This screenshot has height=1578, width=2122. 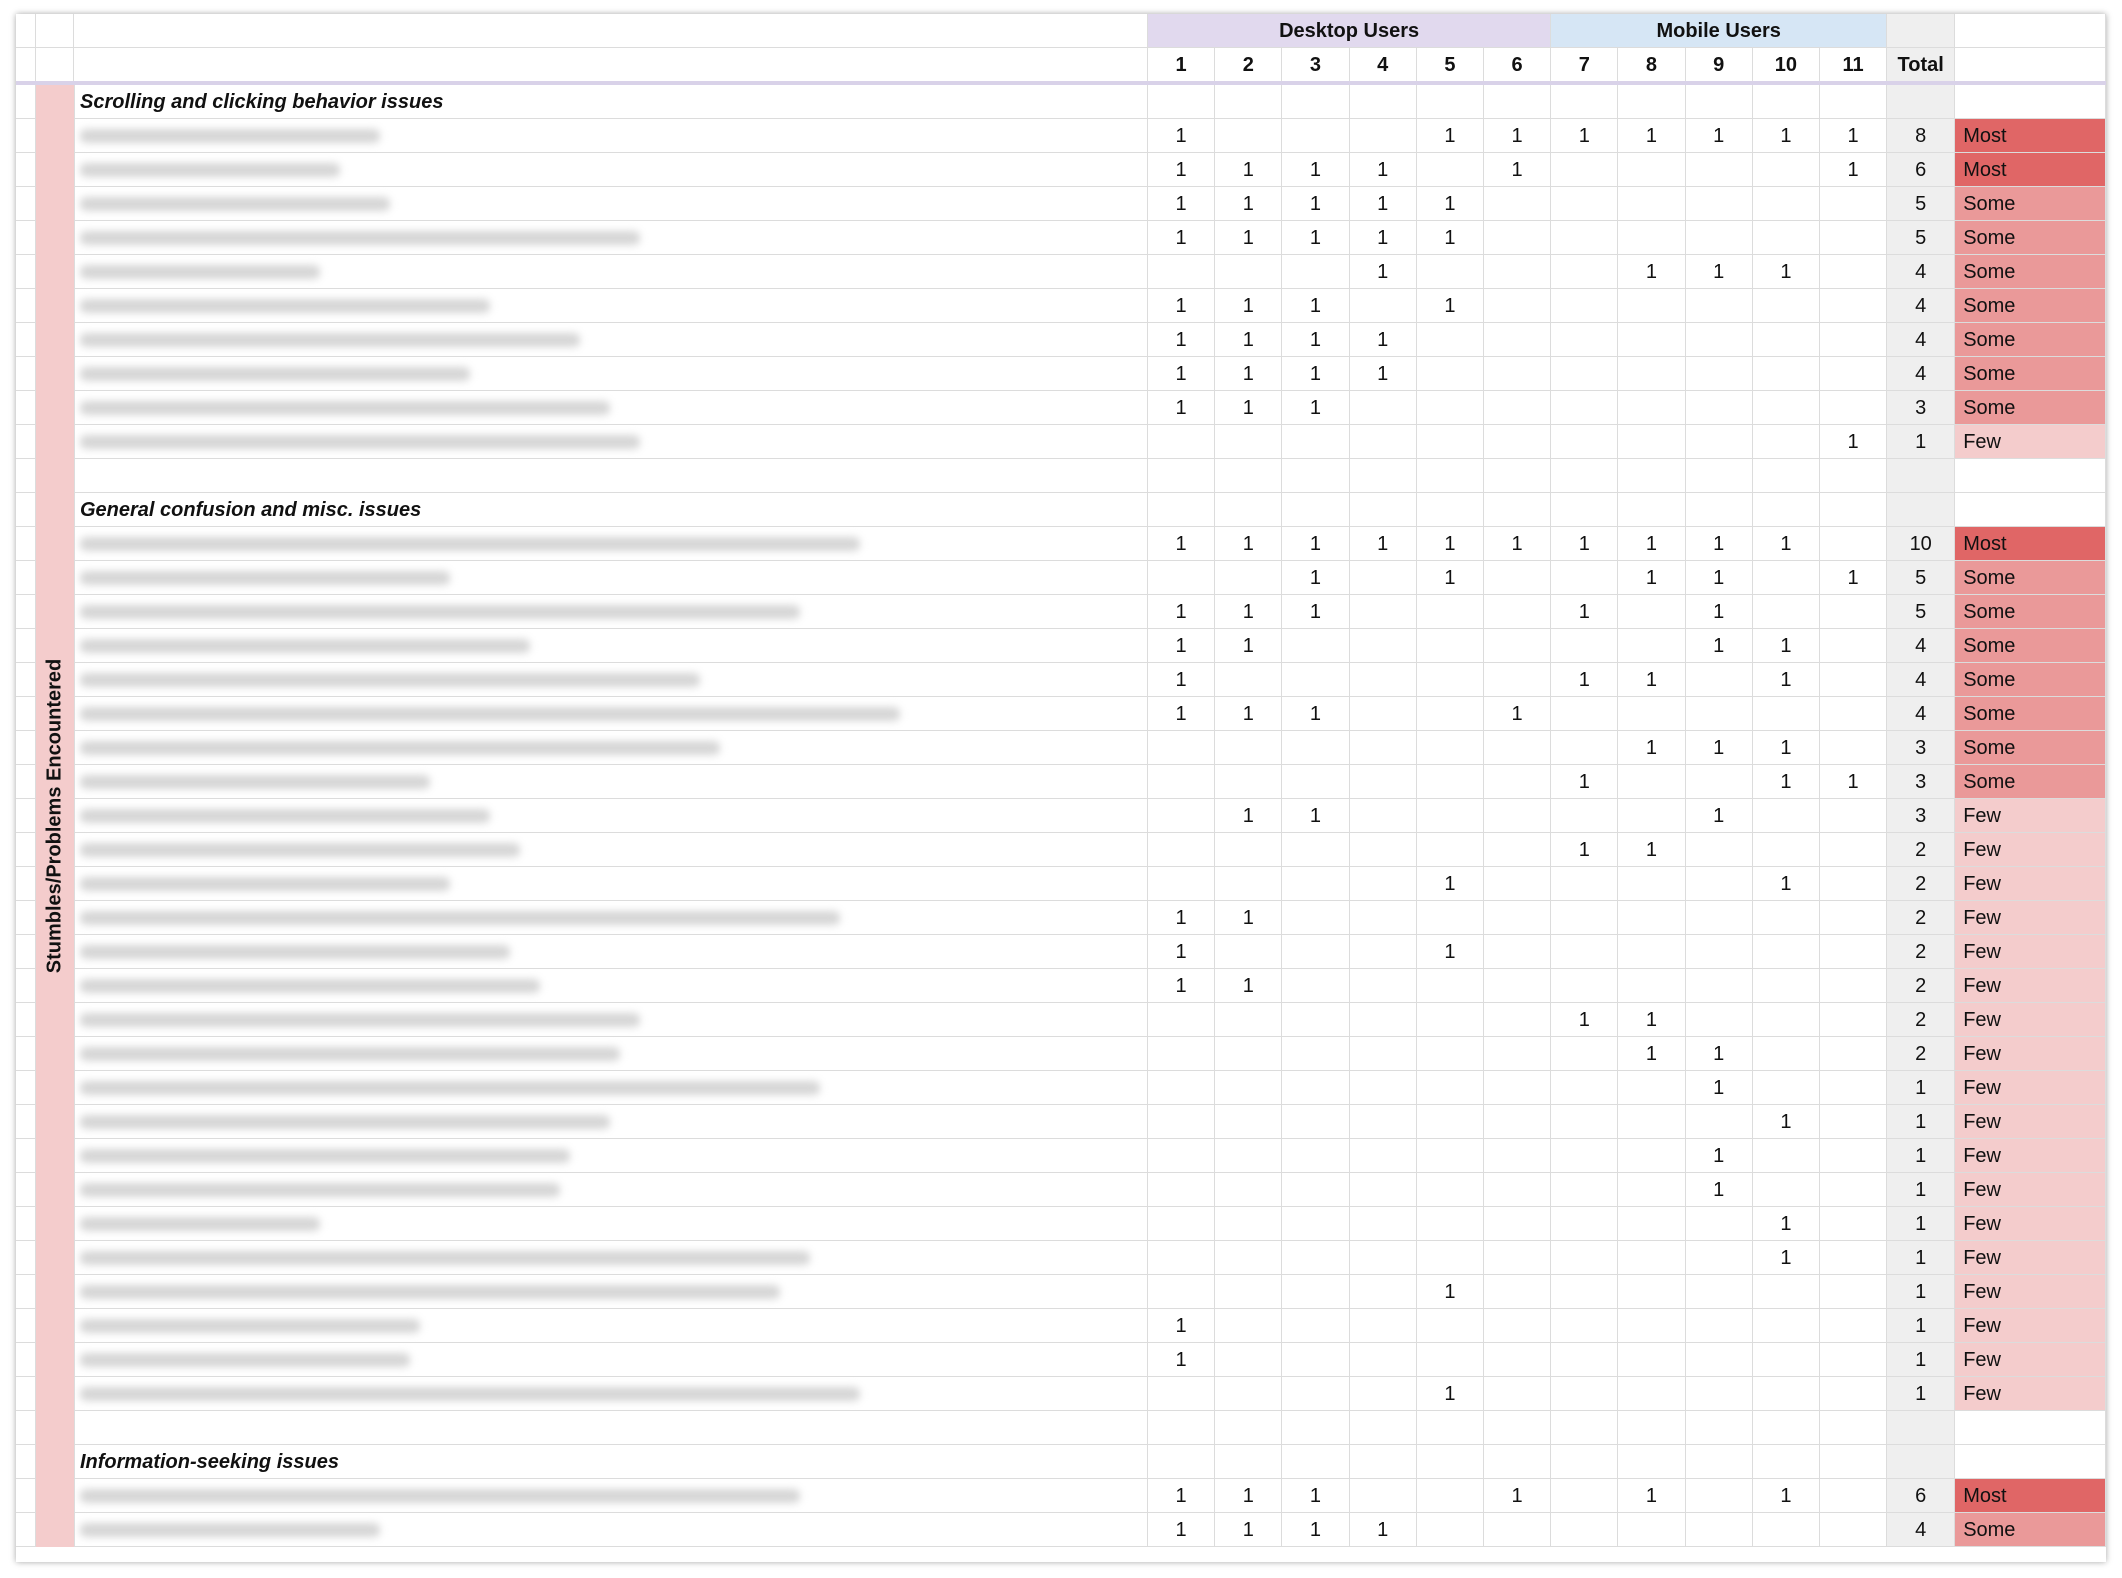 I want to click on user-1-mark: 1, so click(x=1182, y=680).